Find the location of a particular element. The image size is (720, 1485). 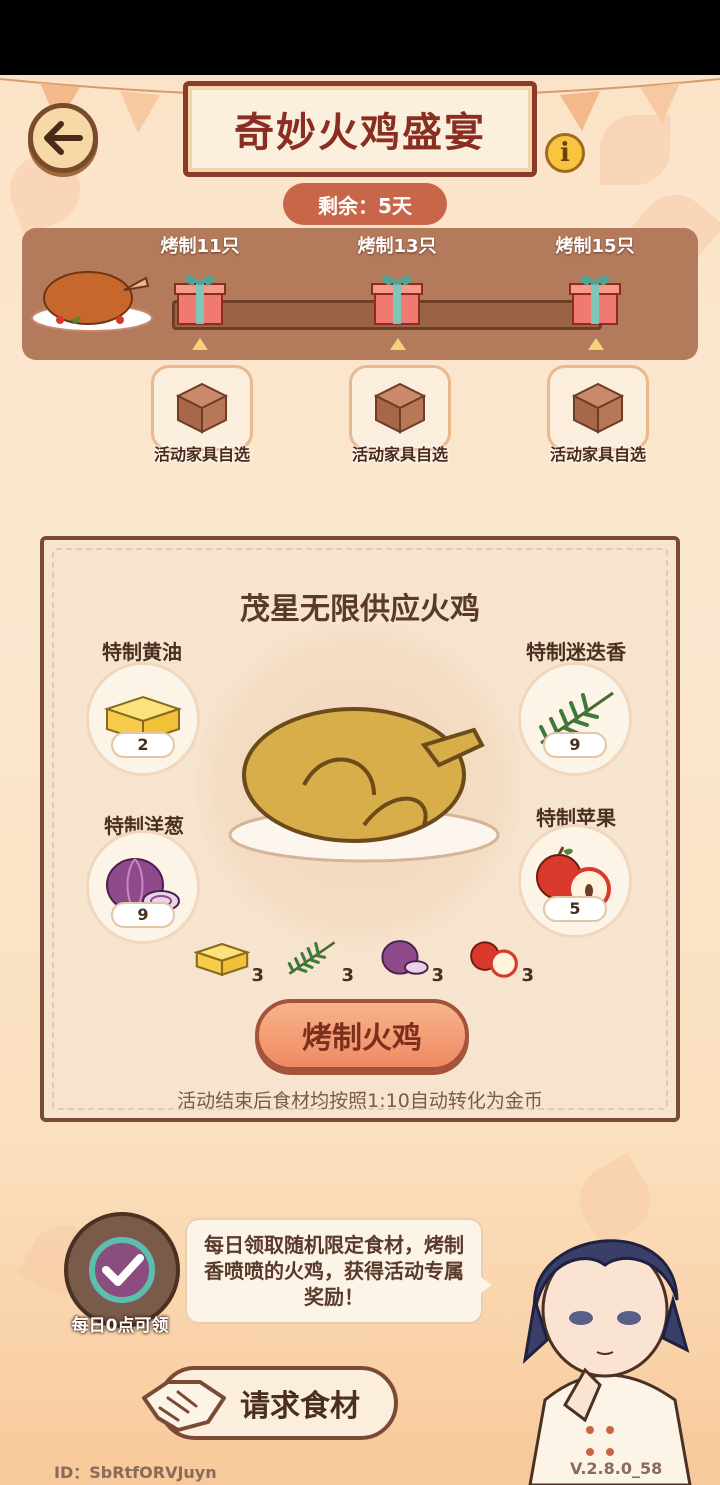

title-banner: 奇妙火鸡盛宴 is located at coordinates (360, 129).